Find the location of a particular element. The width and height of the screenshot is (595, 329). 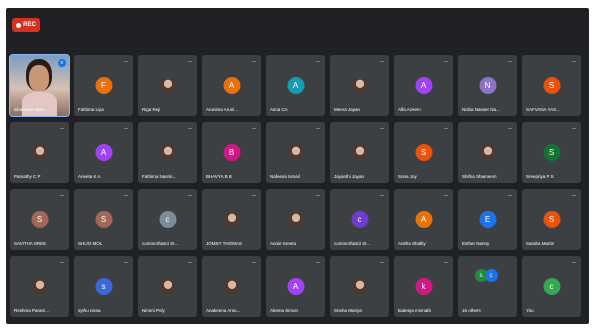

participant-name: Nafeesa Ismail is located at coordinates (285, 176).